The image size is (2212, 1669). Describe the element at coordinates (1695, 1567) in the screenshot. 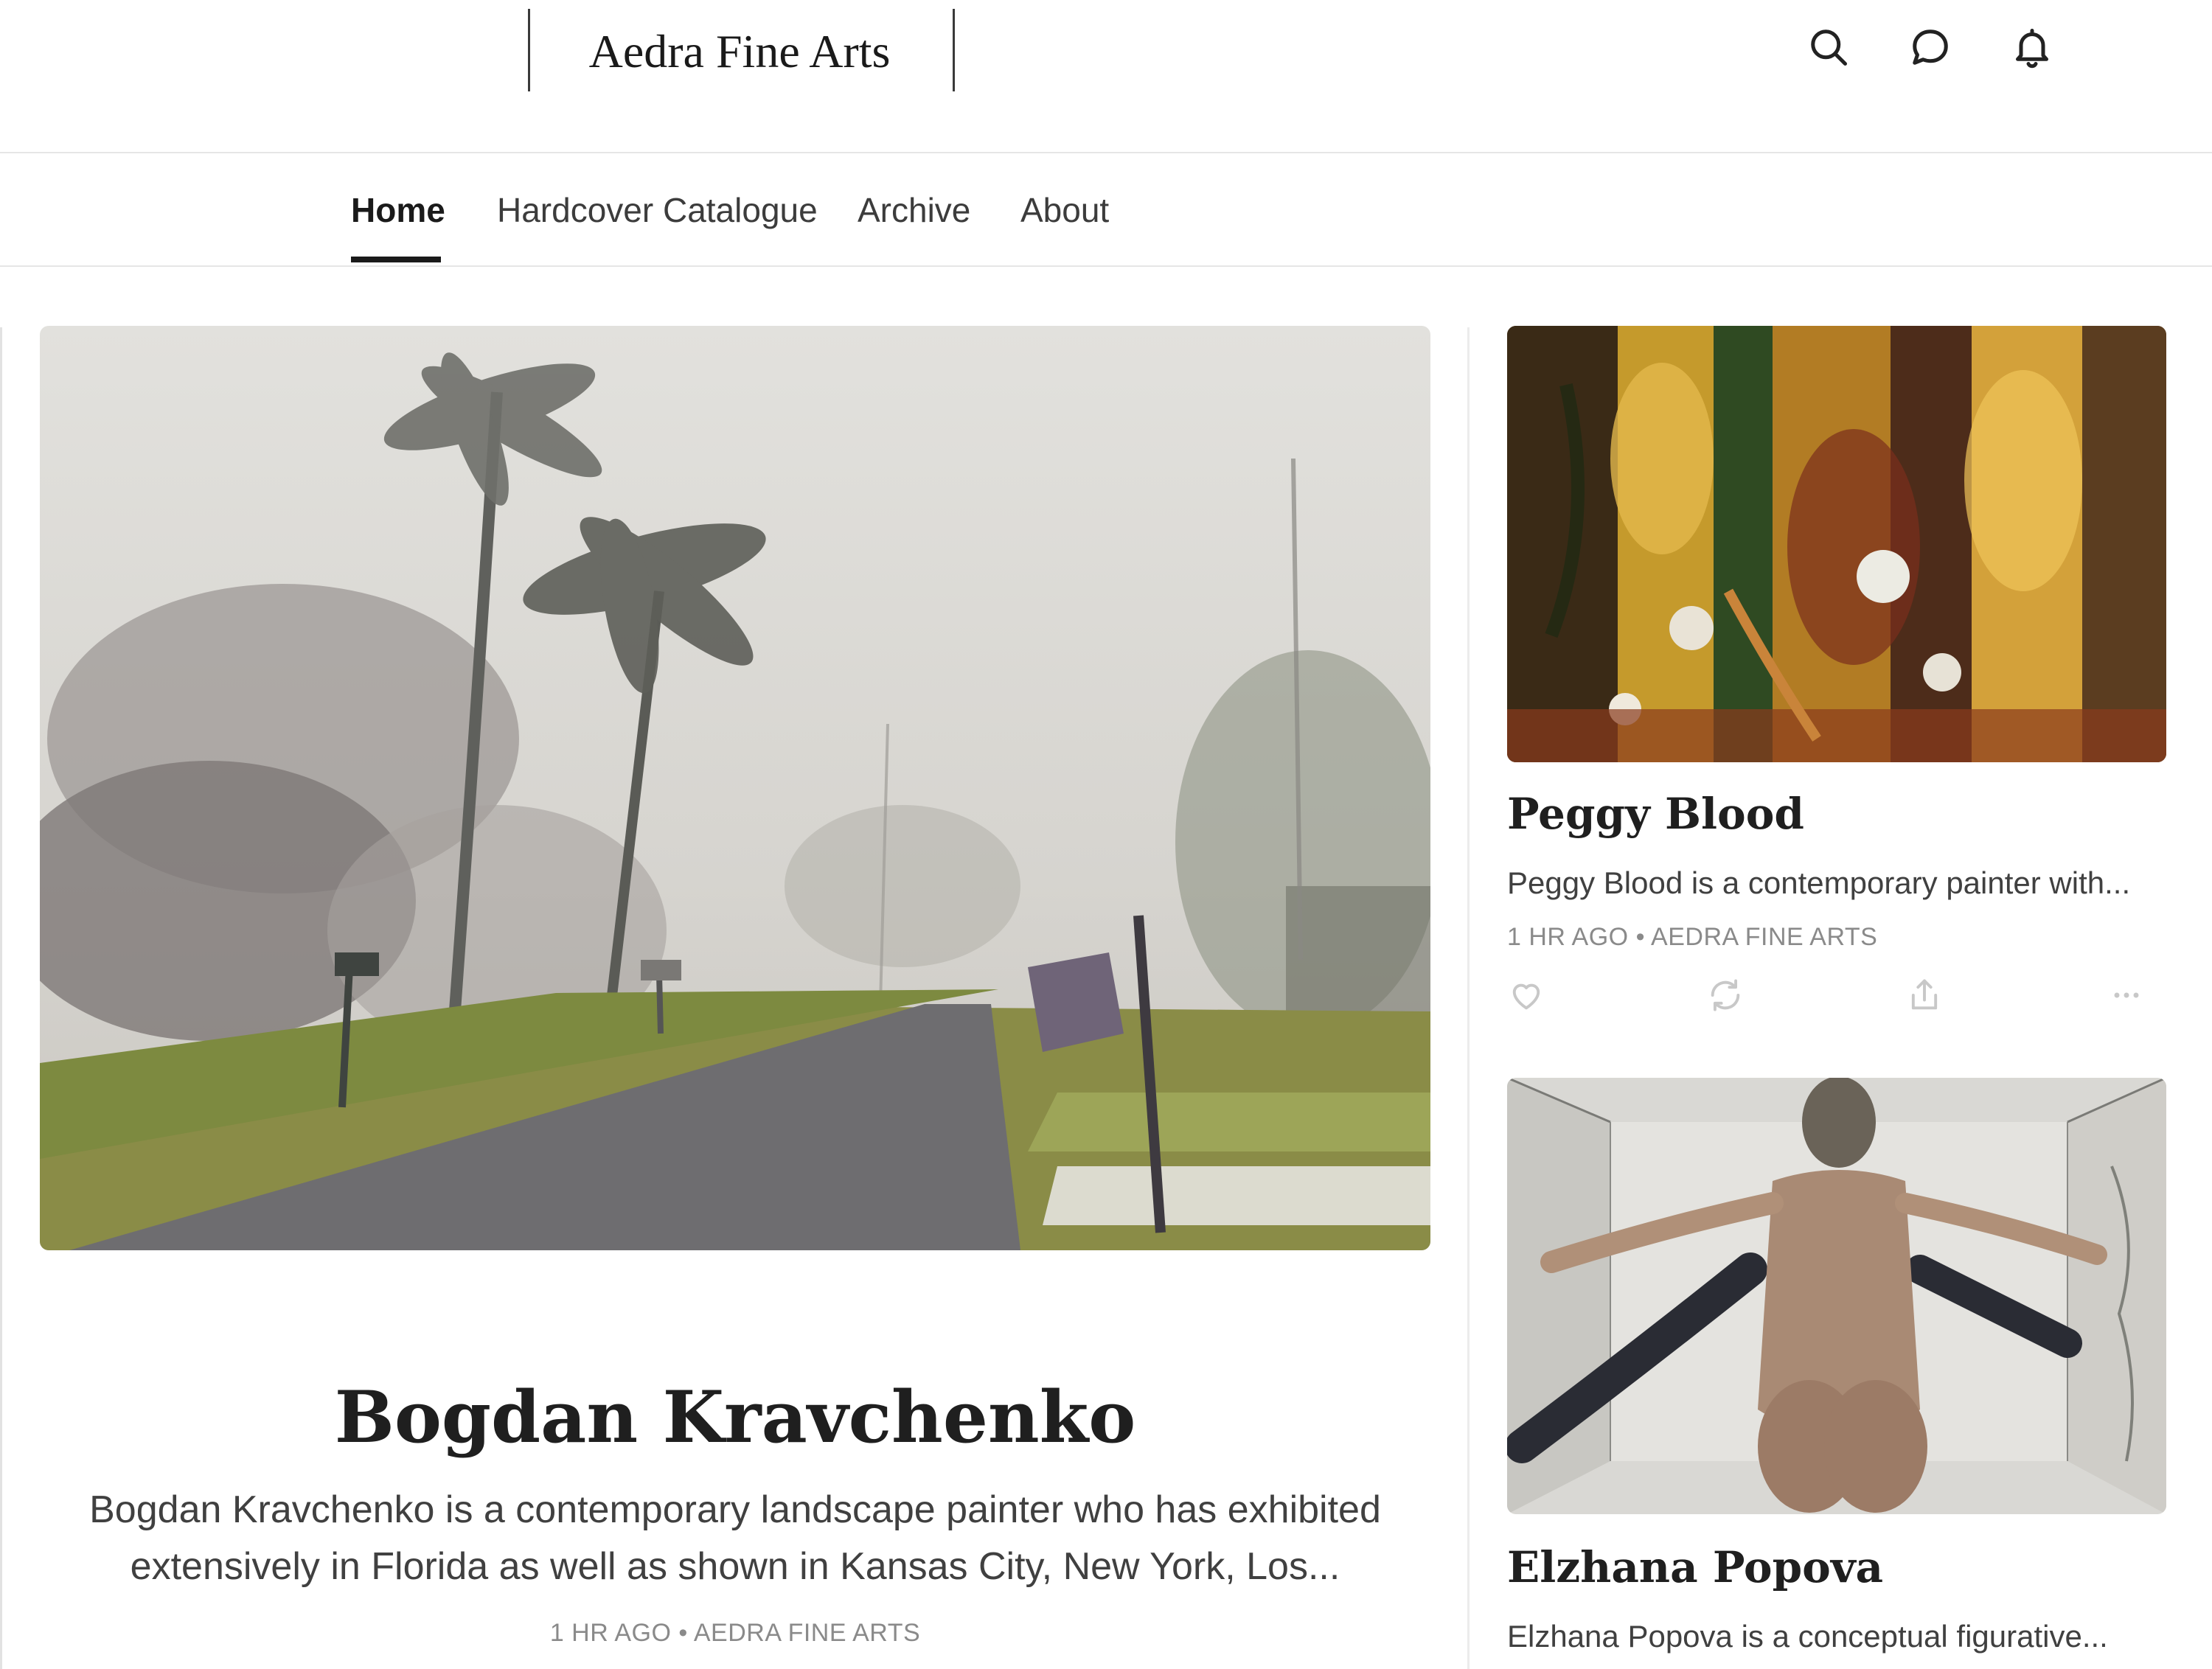

I see `post-title-elzhana-popova: Elzhana Popova` at that location.